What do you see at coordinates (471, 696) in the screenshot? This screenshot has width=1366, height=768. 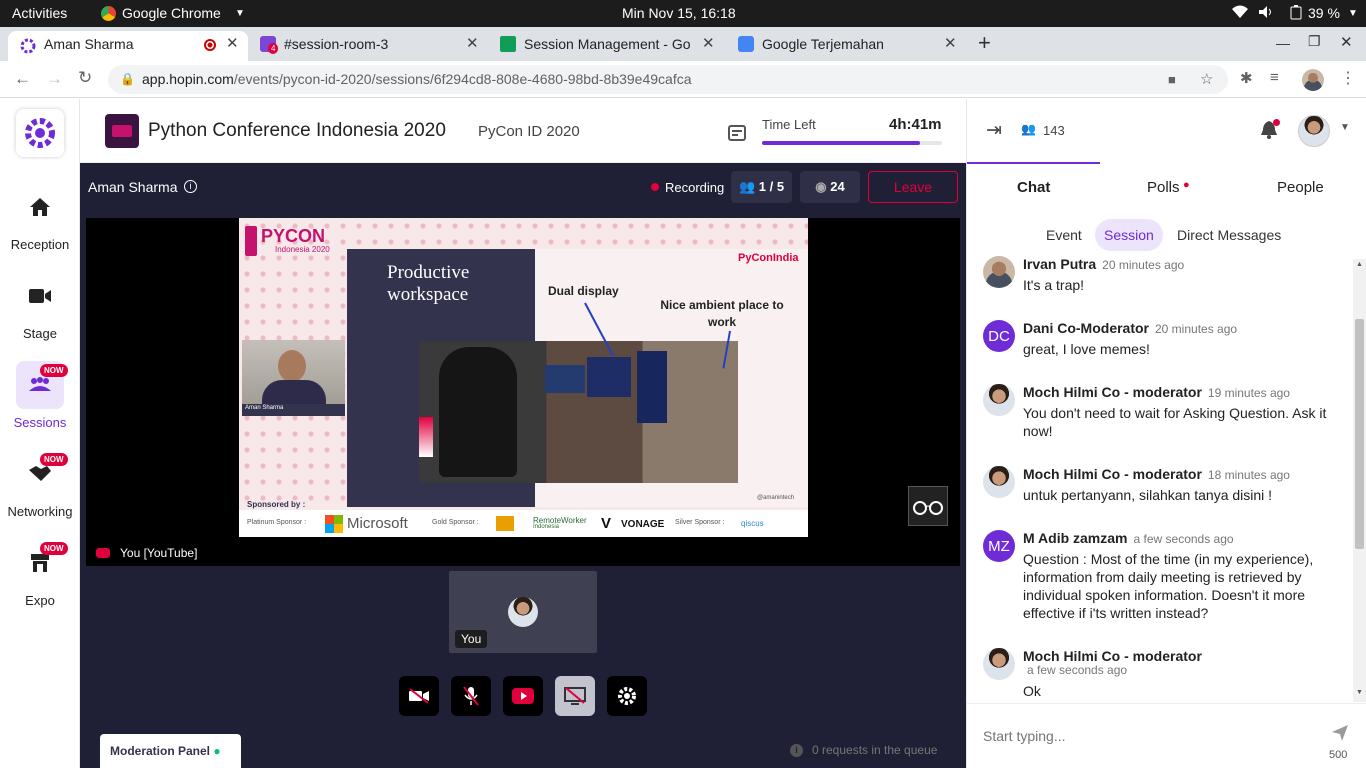 I see `mic-off-button` at bounding box center [471, 696].